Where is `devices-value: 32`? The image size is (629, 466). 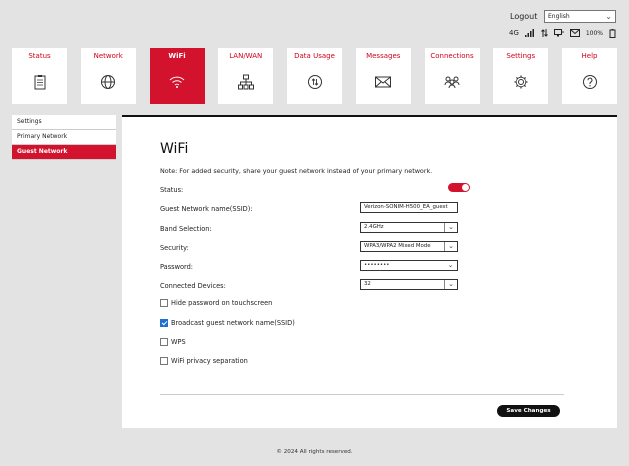 devices-value: 32 is located at coordinates (367, 284).